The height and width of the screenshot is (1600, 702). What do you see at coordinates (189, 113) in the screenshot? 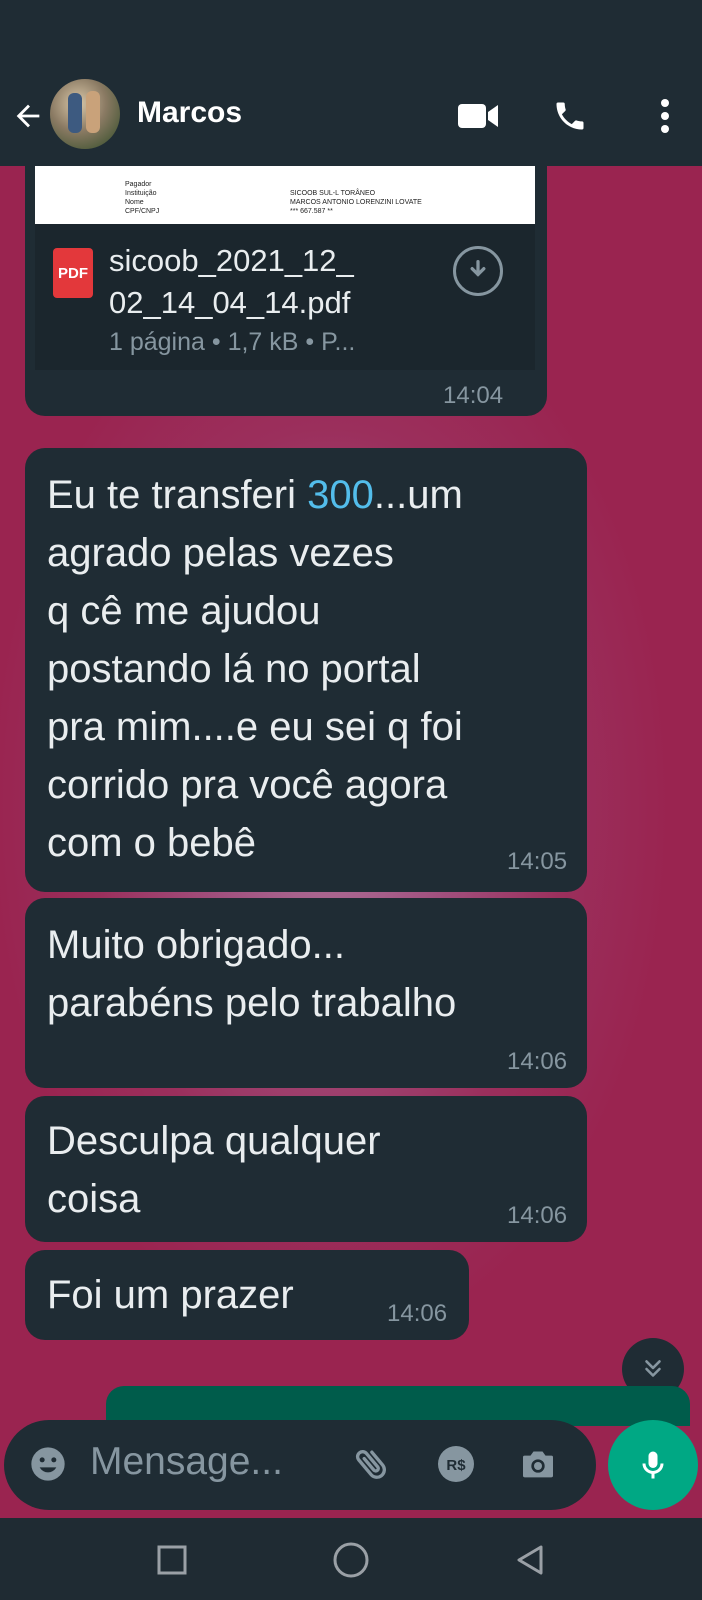
I see `contact-name: Marcos` at bounding box center [189, 113].